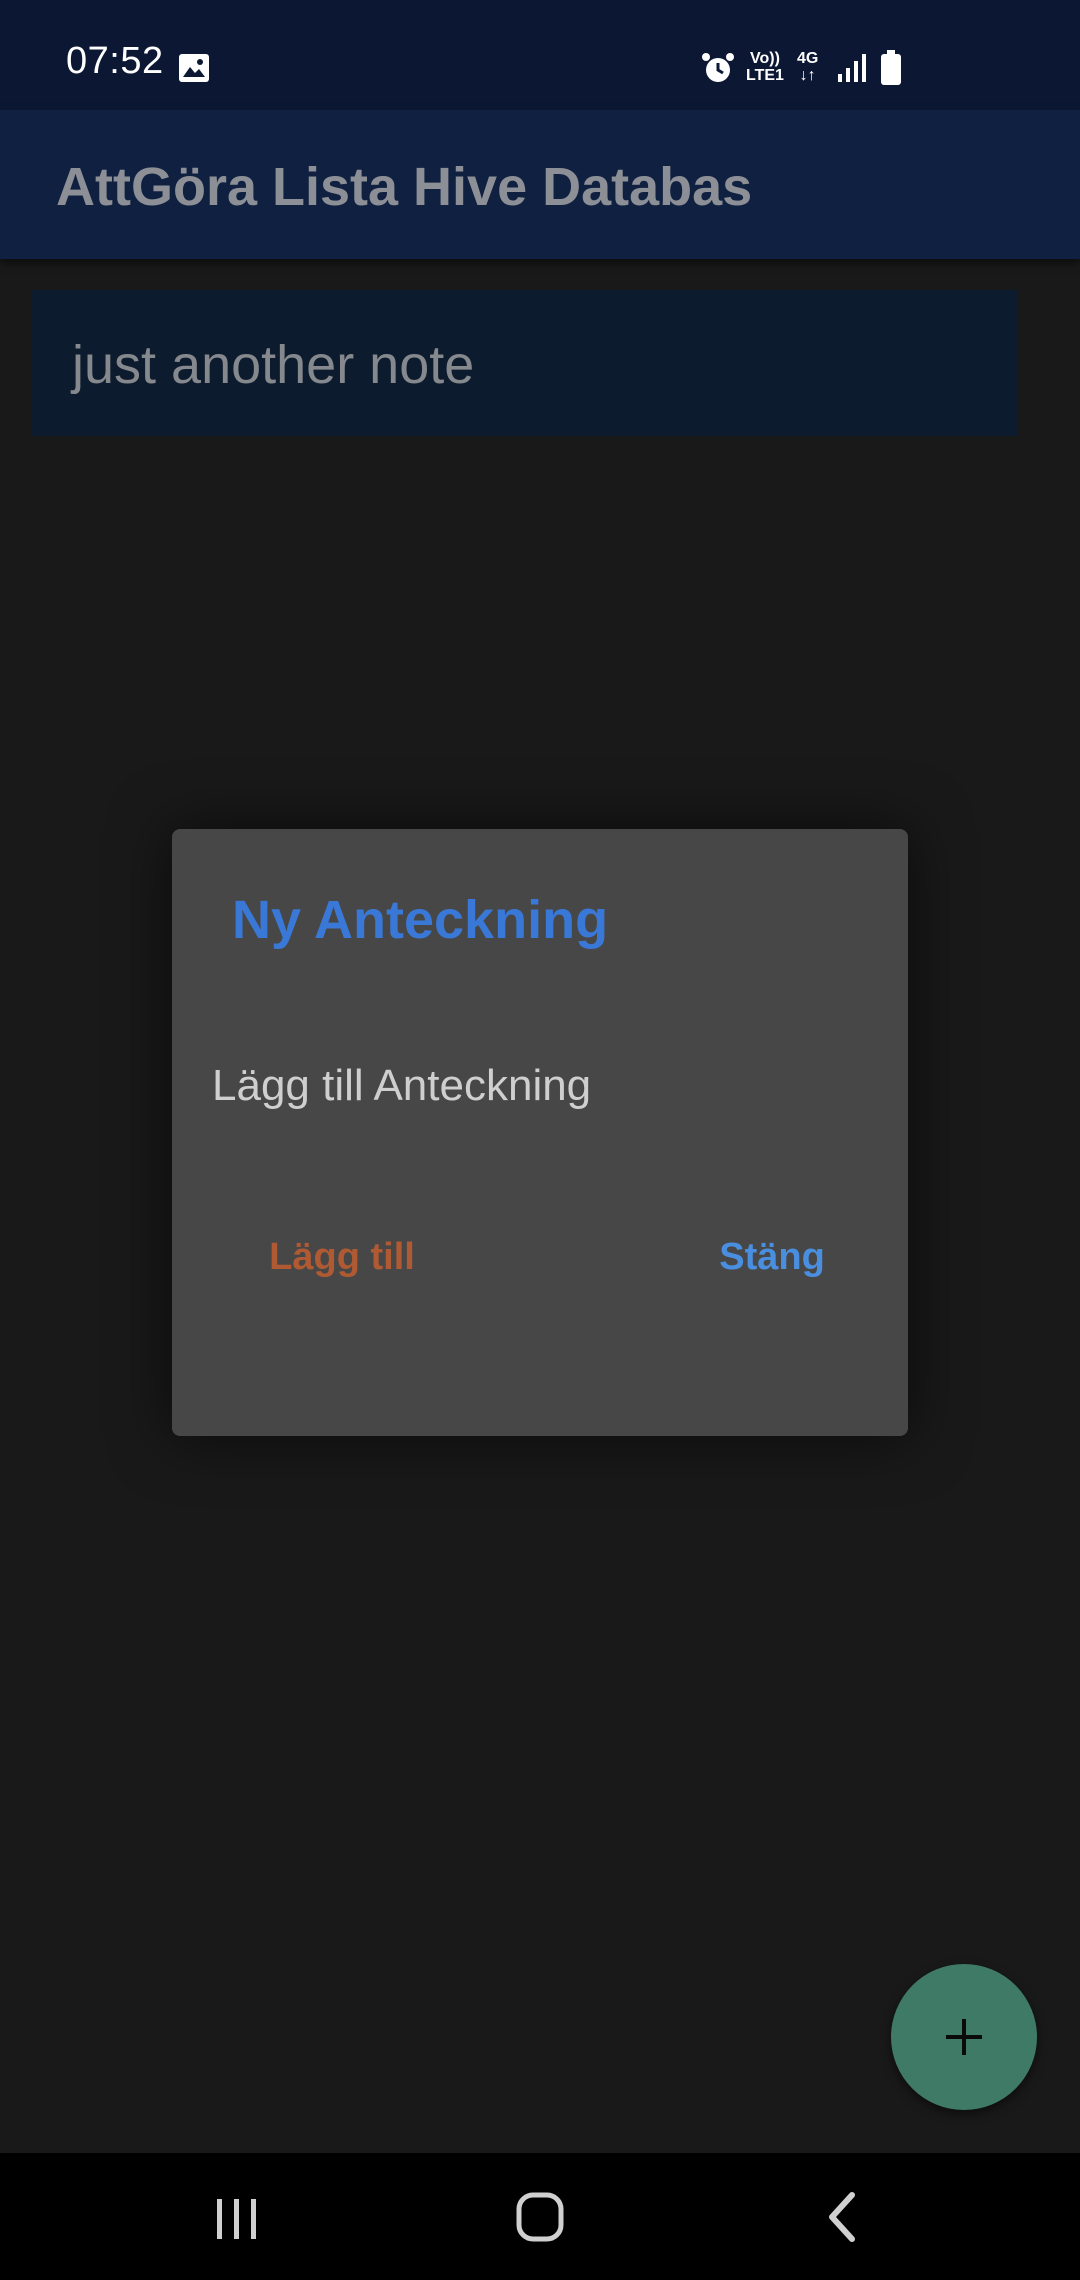  I want to click on status-time: 07:52, so click(115, 61).